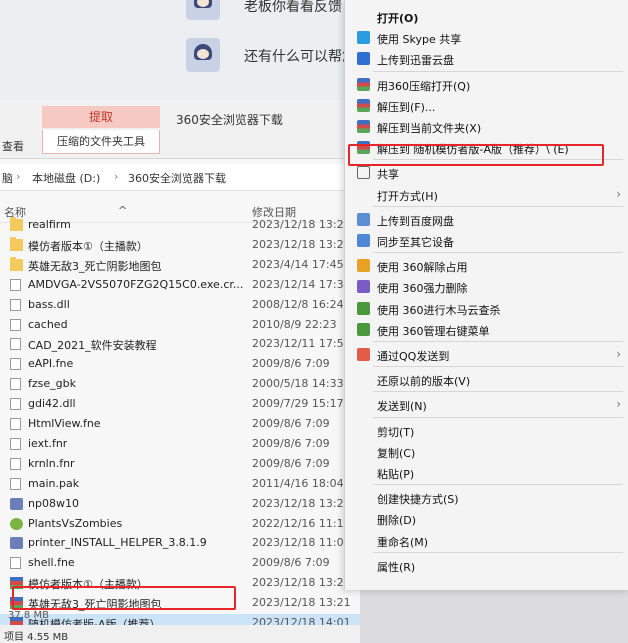  What do you see at coordinates (180, 424) in the screenshot?
I see `file-row: HtmlView.fne 2009/8/6 7:09` at bounding box center [180, 424].